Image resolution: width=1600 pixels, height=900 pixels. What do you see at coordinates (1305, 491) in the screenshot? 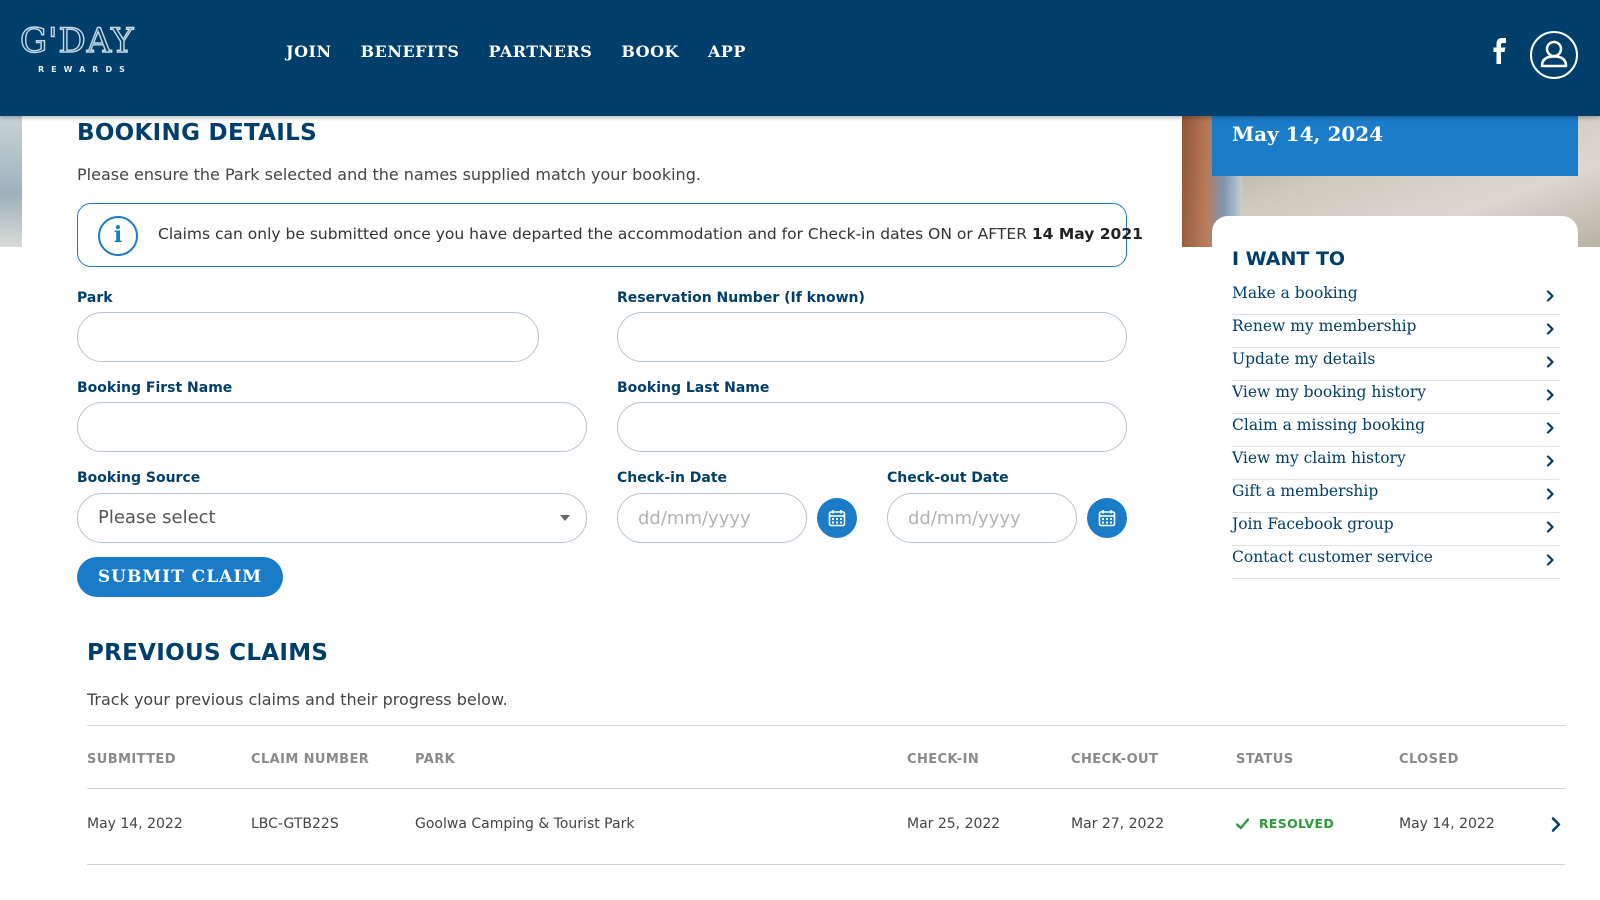
I see `sidebar-item-label: Gift a membership` at bounding box center [1305, 491].